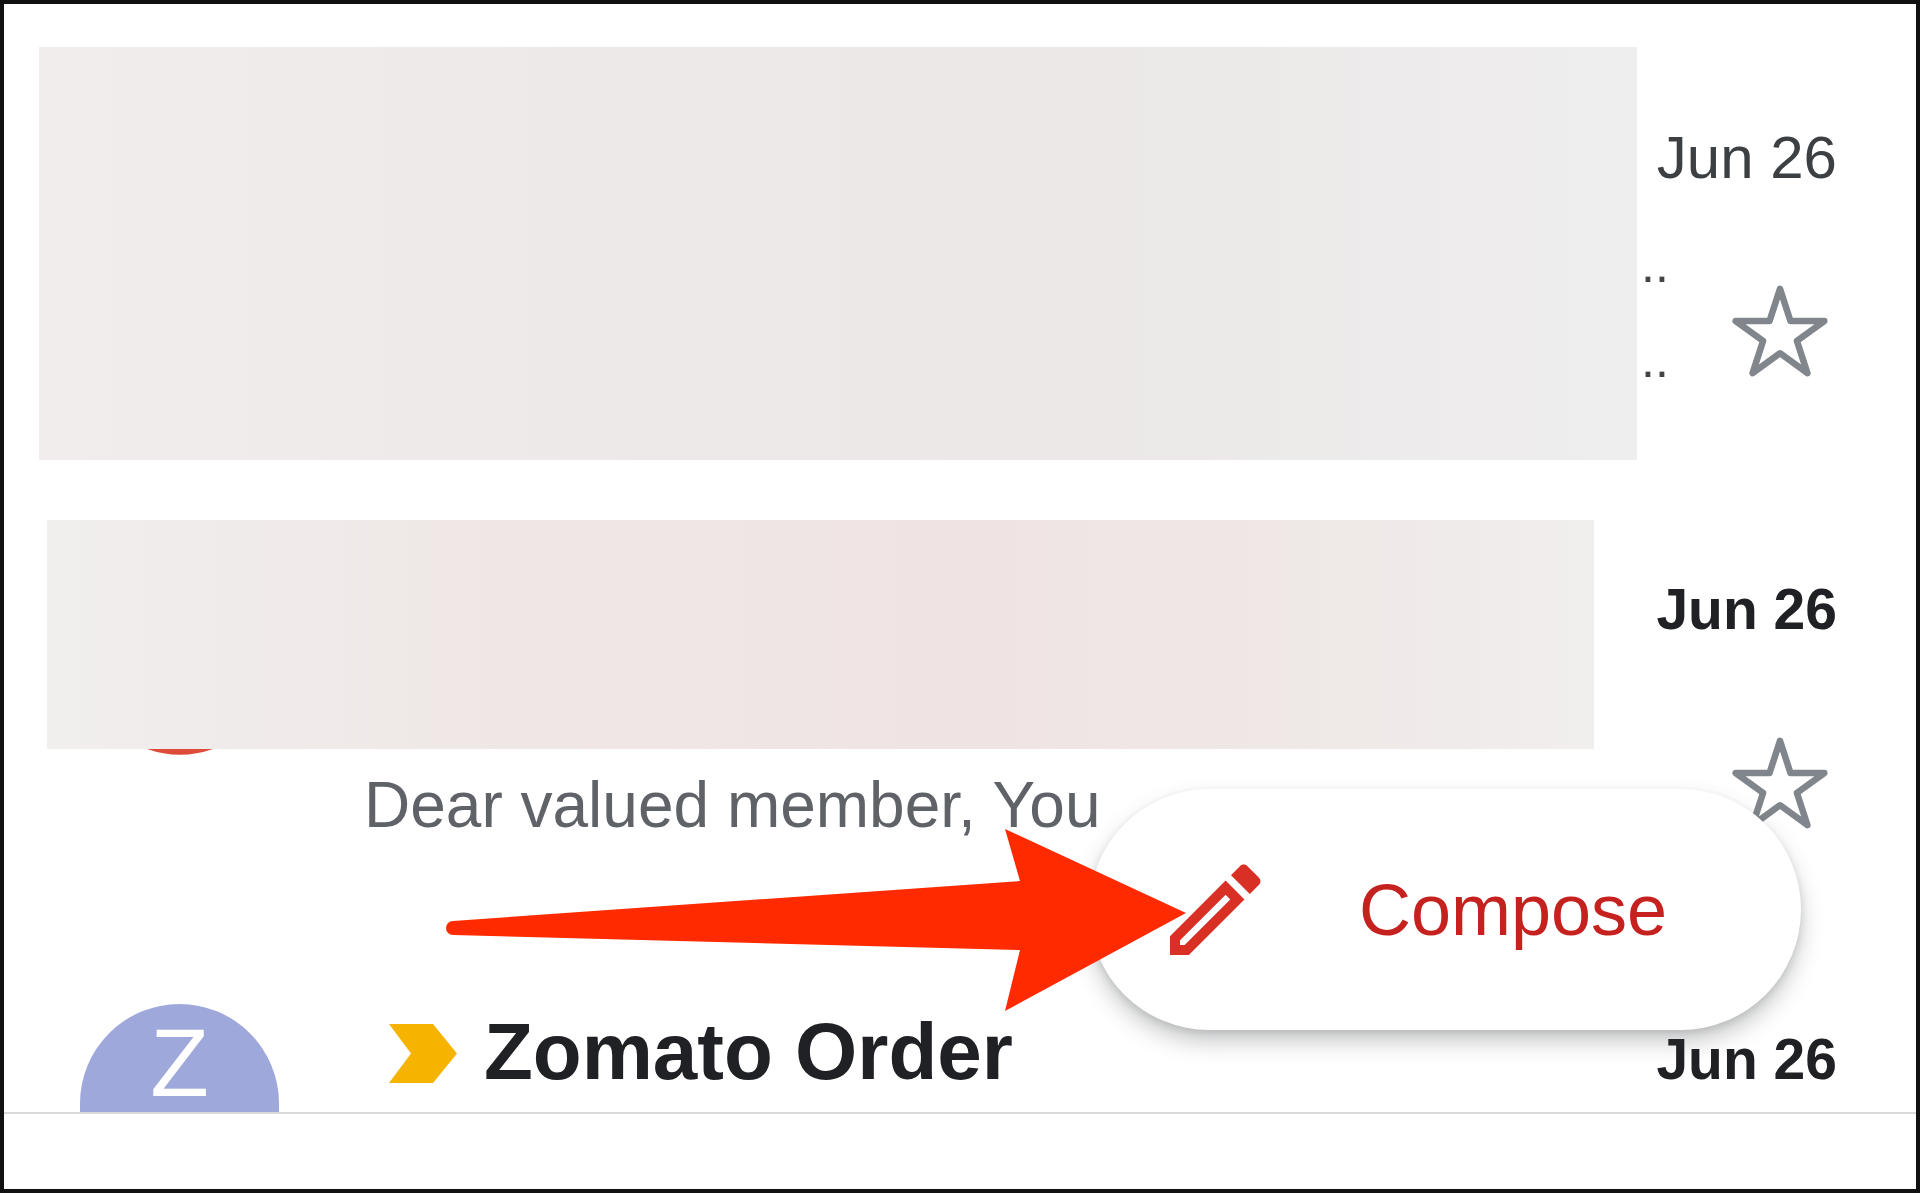 This screenshot has height=1193, width=1920. I want to click on pencil-icon, so click(1215, 909).